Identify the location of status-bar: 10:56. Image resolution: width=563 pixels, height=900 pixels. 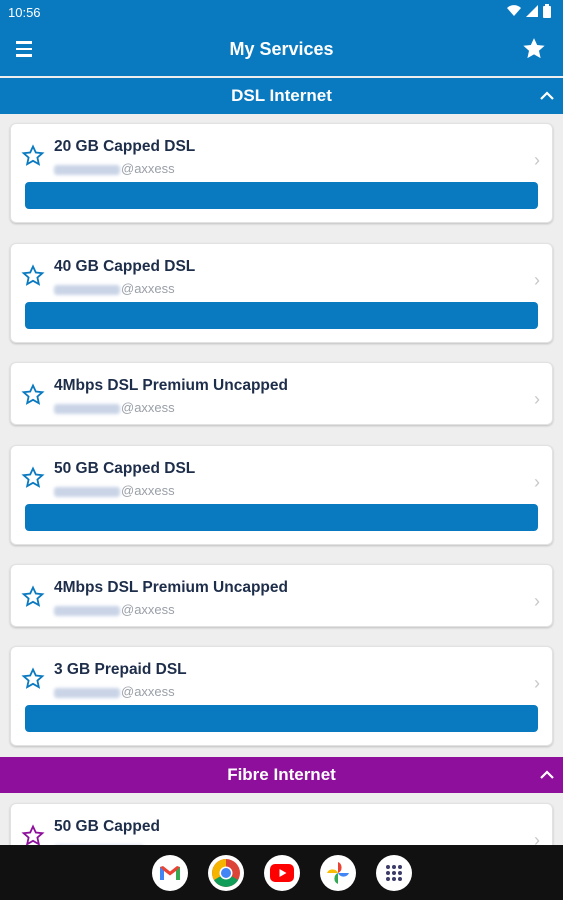
(281, 12).